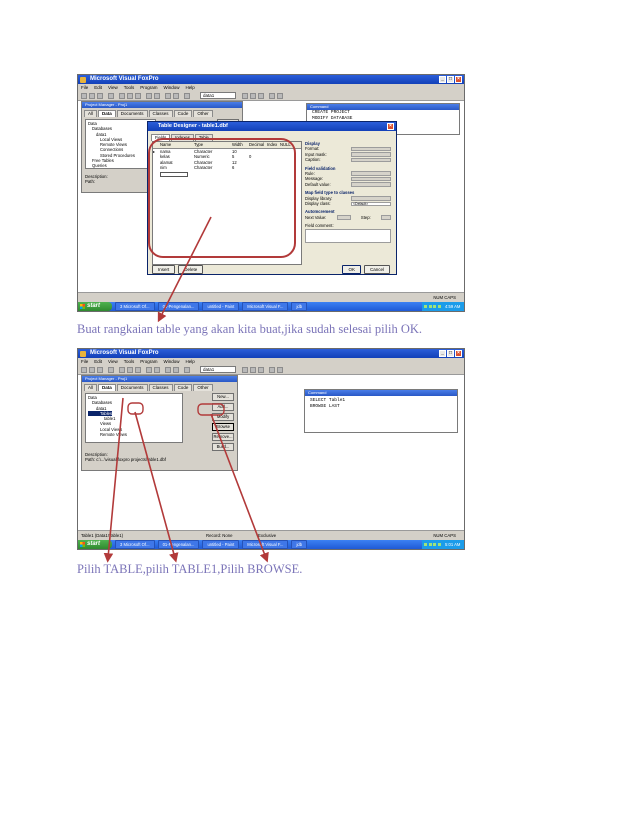 The width and height of the screenshot is (638, 826). I want to click on input-mask-field, so click(371, 154).